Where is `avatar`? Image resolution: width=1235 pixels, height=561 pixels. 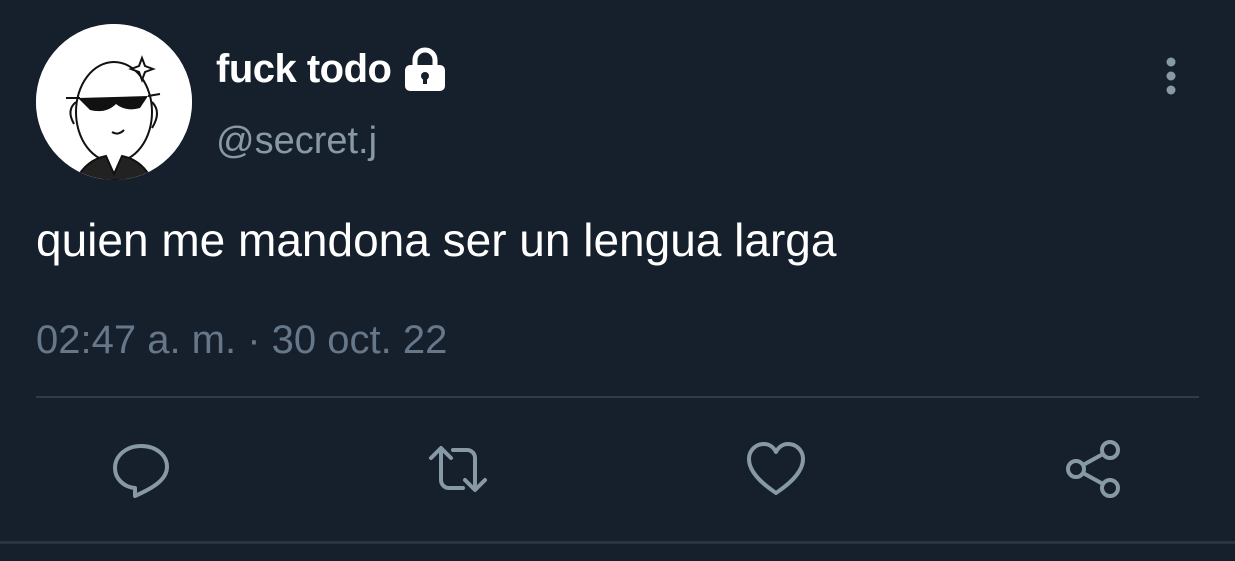
avatar is located at coordinates (114, 102).